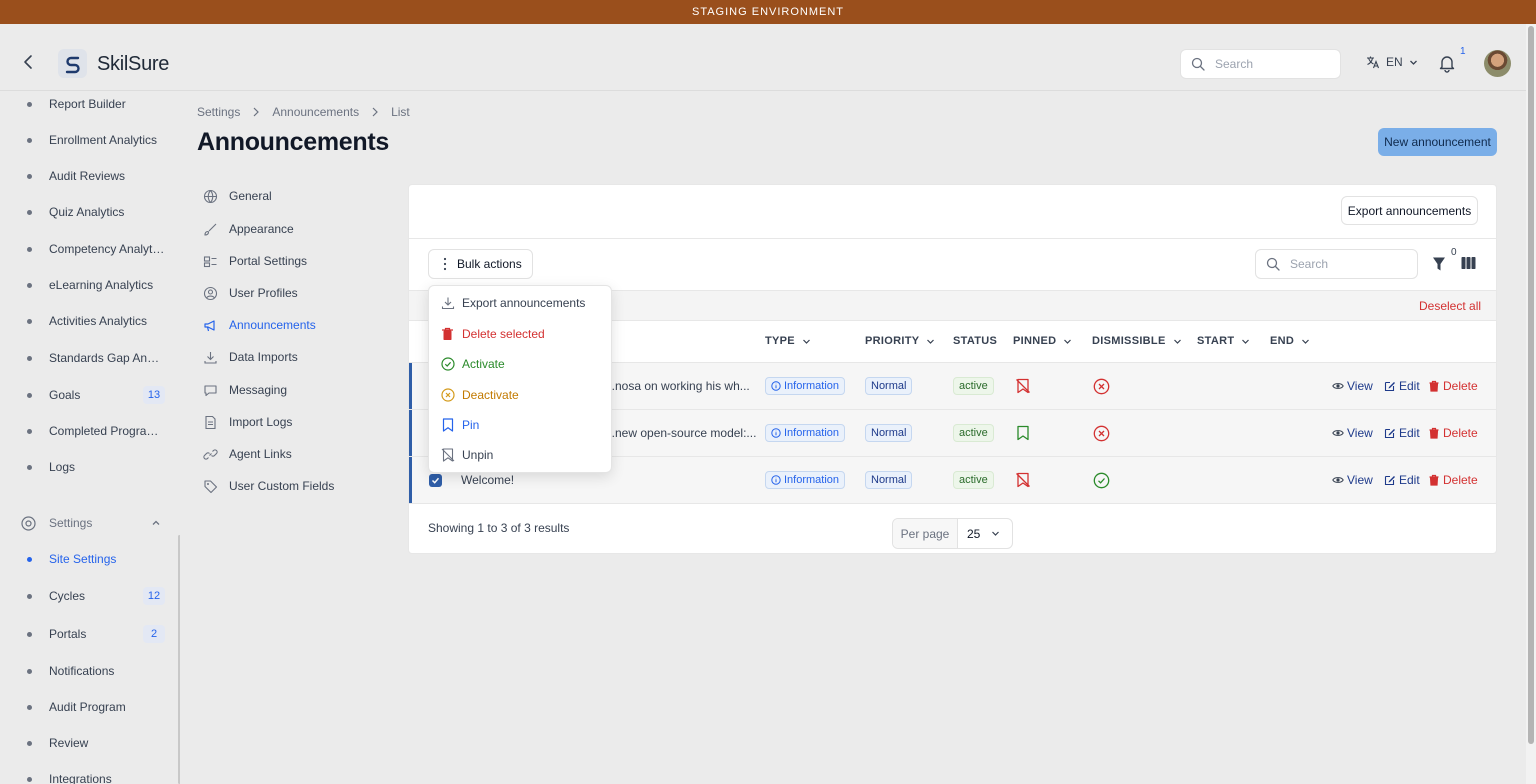 The image size is (1536, 784). What do you see at coordinates (1439, 264) in the screenshot?
I see `filter-icon` at bounding box center [1439, 264].